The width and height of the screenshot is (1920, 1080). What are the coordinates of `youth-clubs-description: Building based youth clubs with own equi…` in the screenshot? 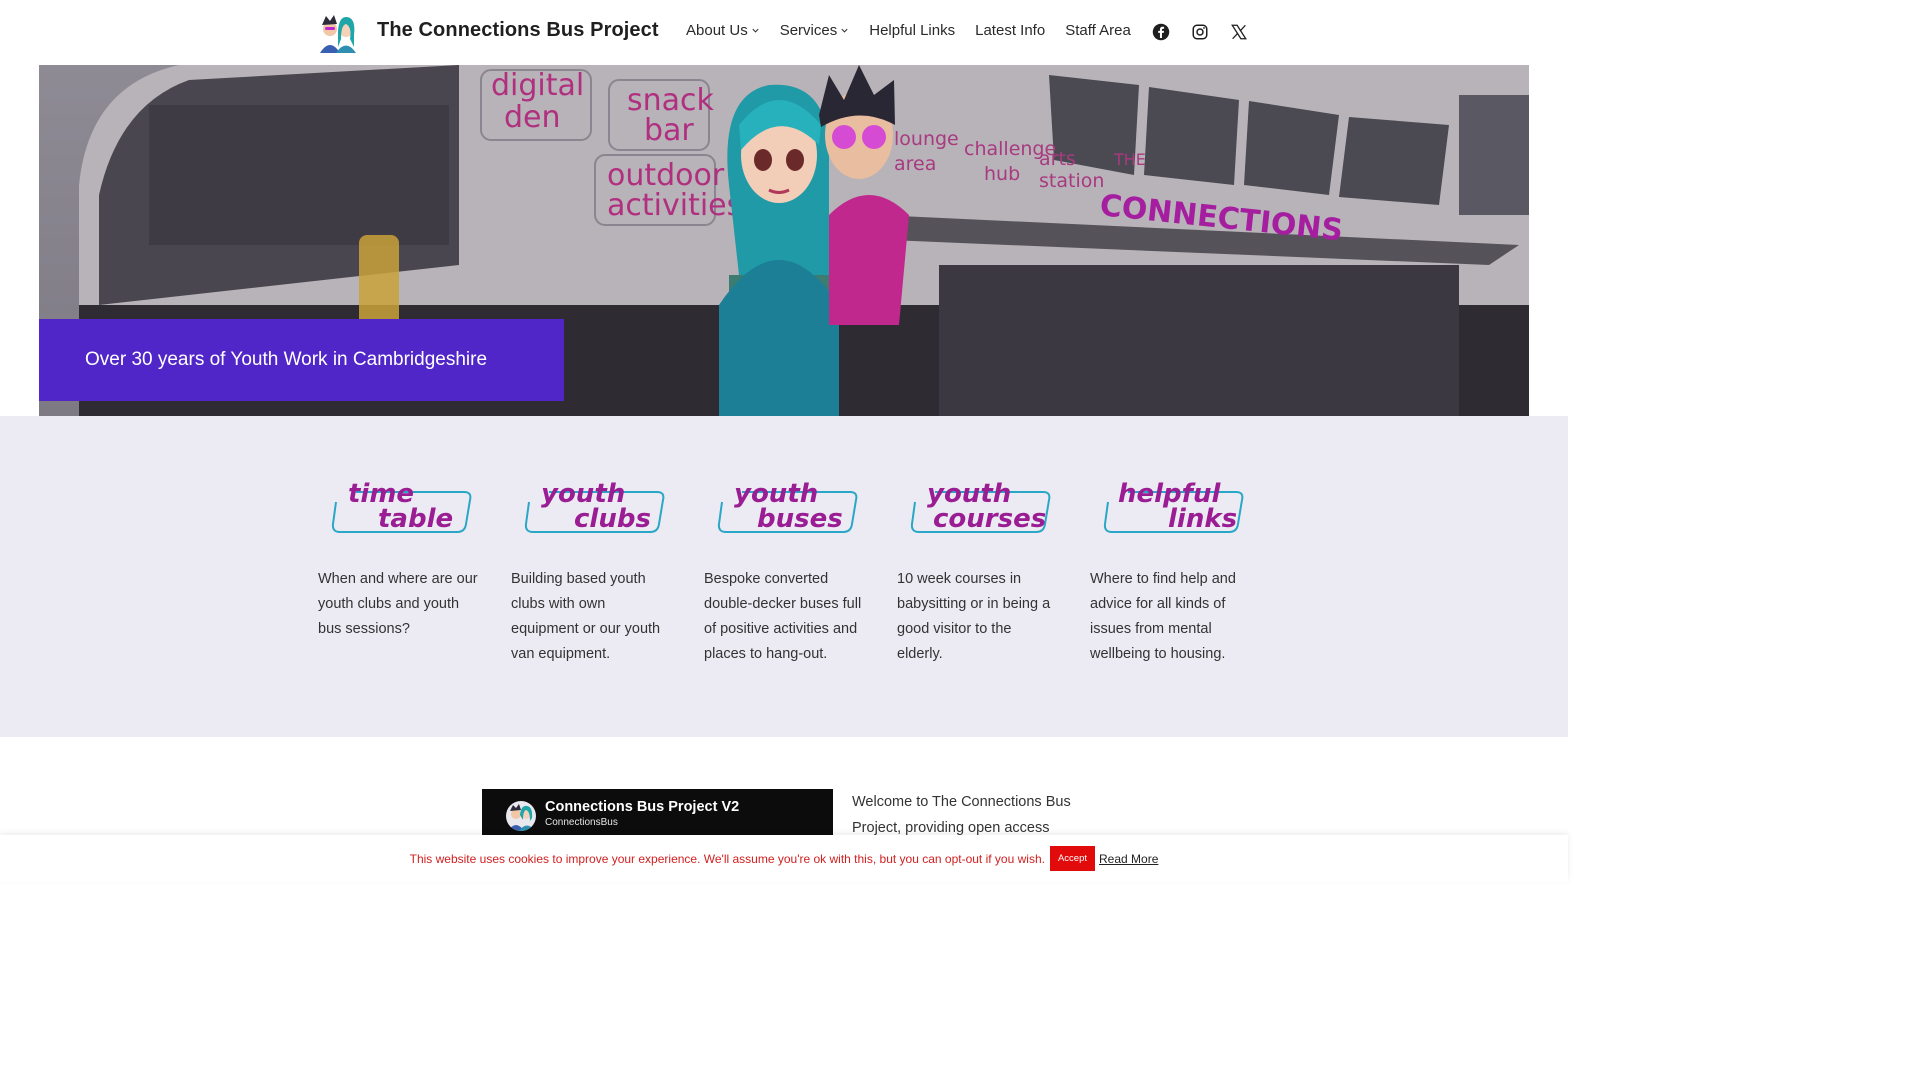 It's located at (586, 616).